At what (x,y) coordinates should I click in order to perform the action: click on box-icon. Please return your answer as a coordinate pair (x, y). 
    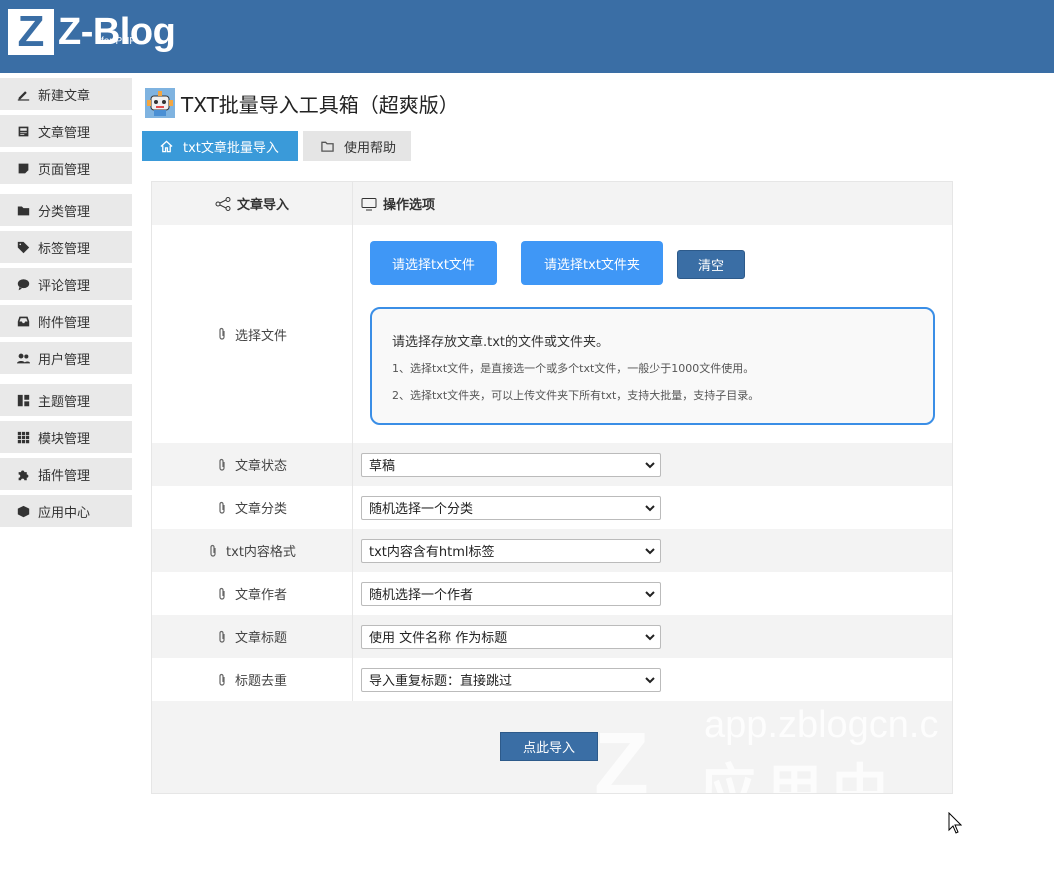
    Looking at the image, I should click on (23, 511).